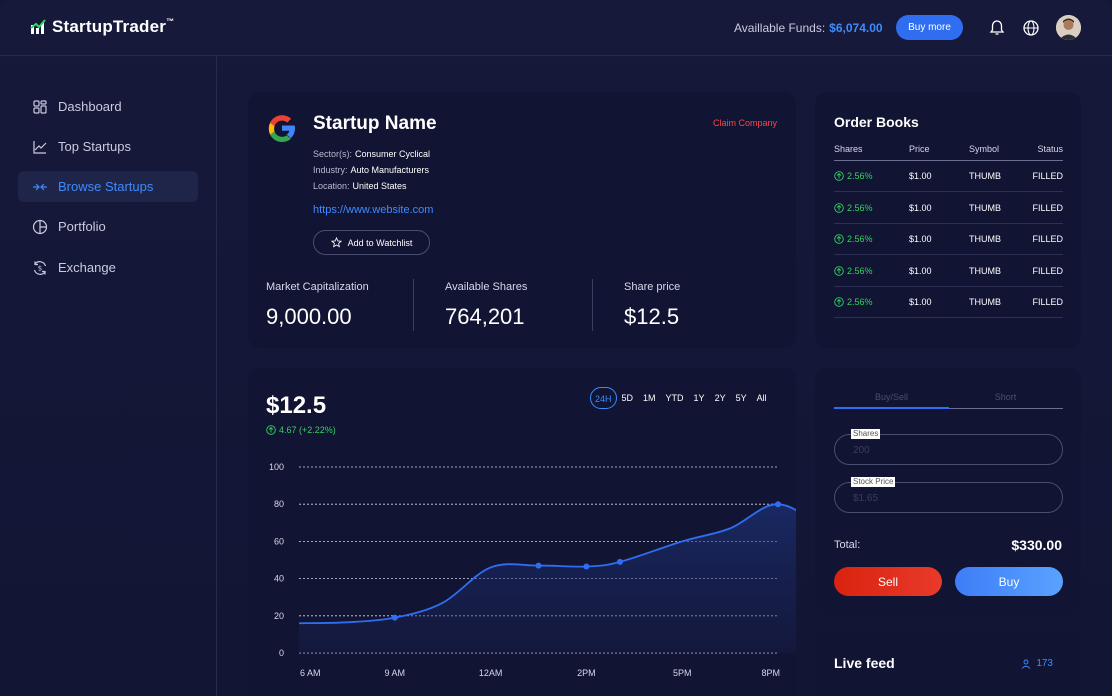  Describe the element at coordinates (745, 123) in the screenshot. I see `claim-company-link: Claim Company` at that location.